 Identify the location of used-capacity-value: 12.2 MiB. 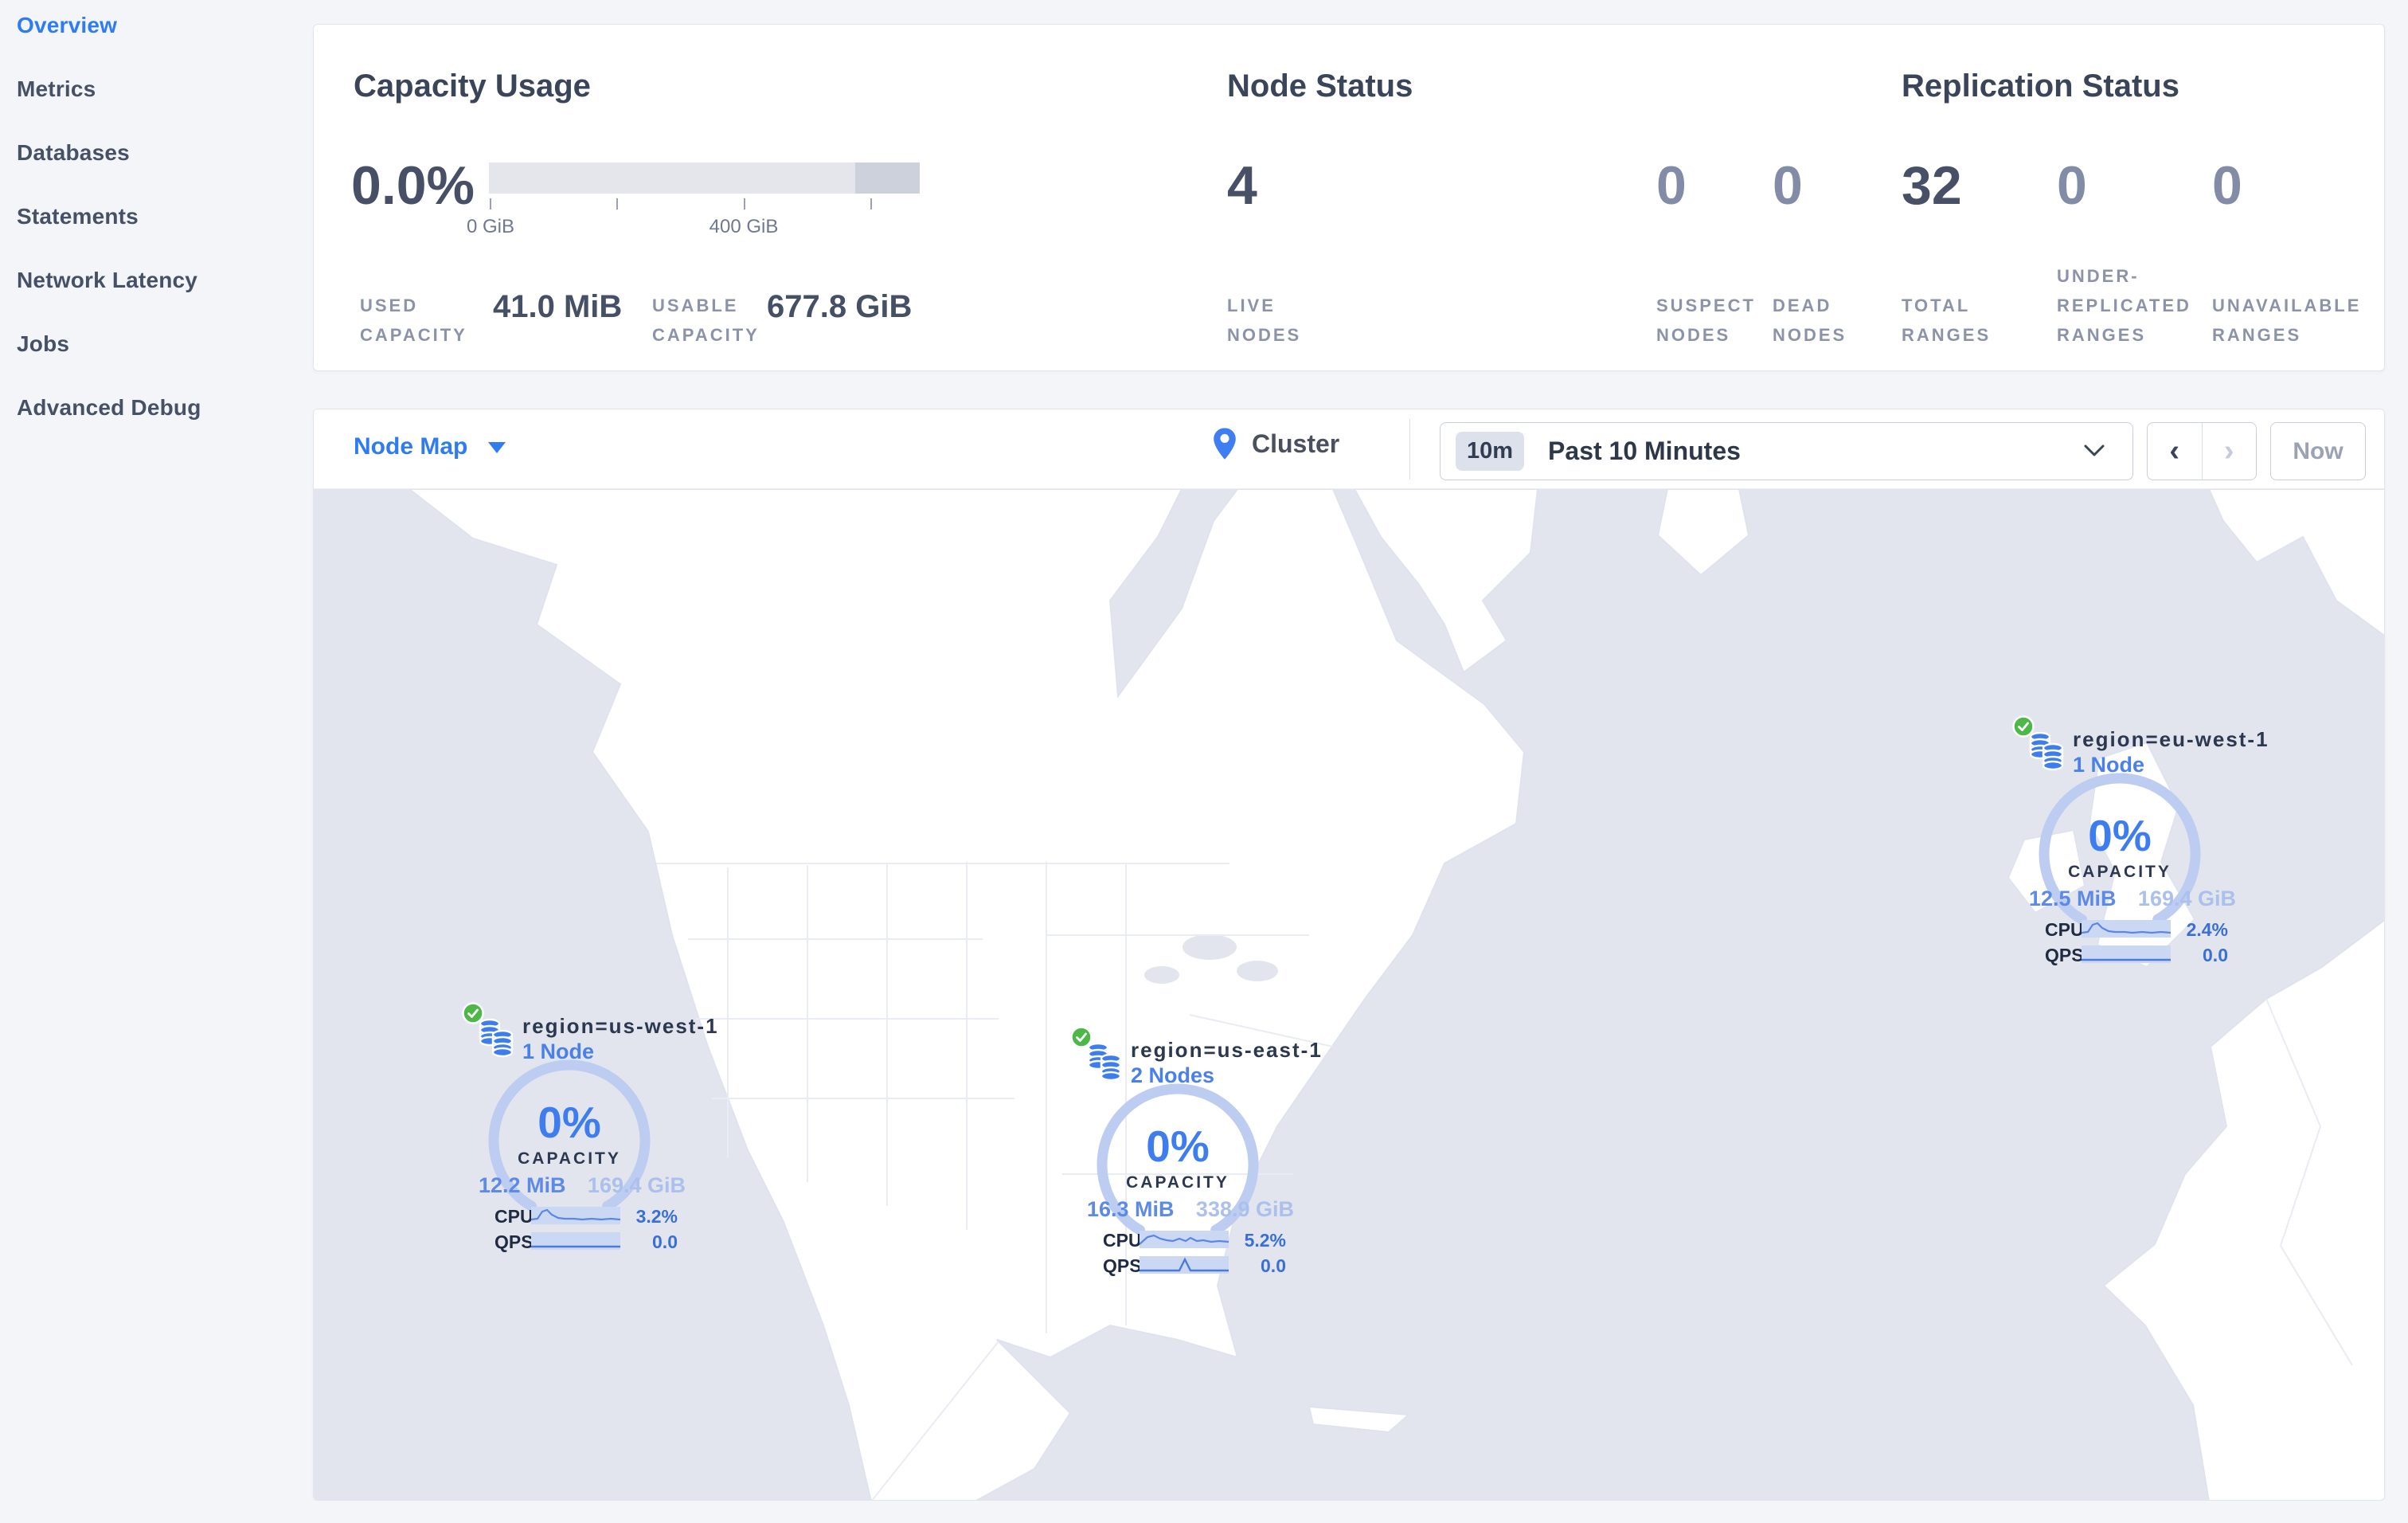
(522, 1185).